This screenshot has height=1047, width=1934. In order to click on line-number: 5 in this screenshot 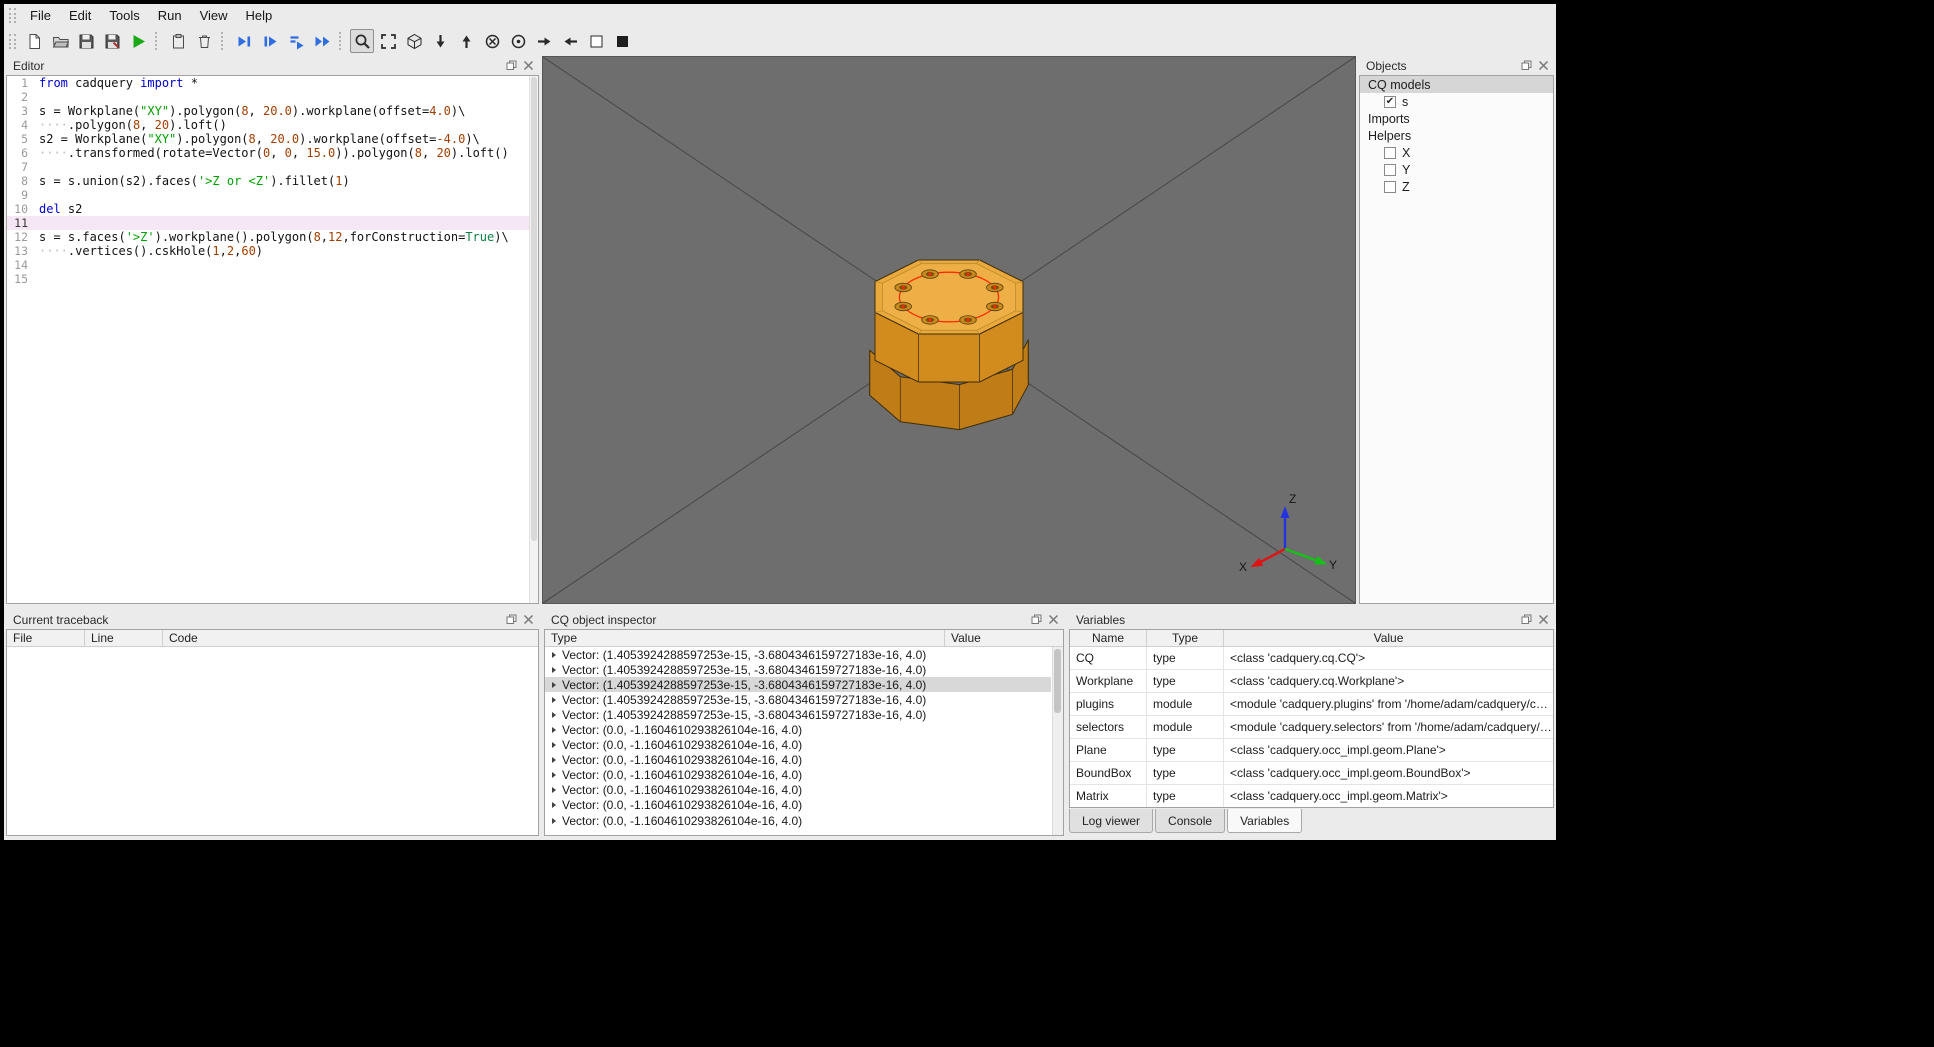, I will do `click(21, 139)`.